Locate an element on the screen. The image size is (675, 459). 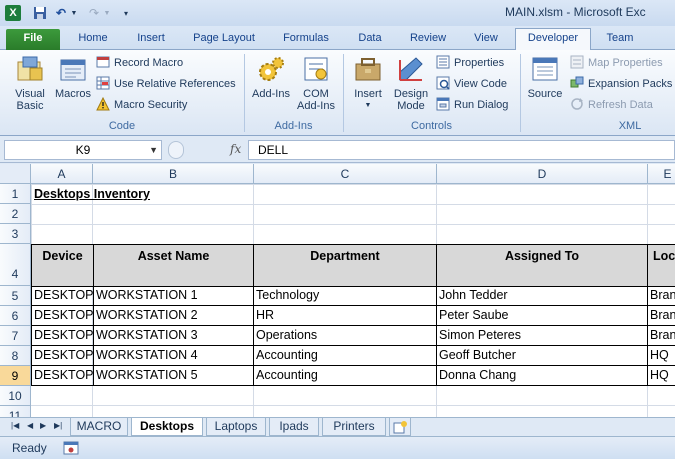
macro-security-button: Macro Security is located at coordinates (141, 104).